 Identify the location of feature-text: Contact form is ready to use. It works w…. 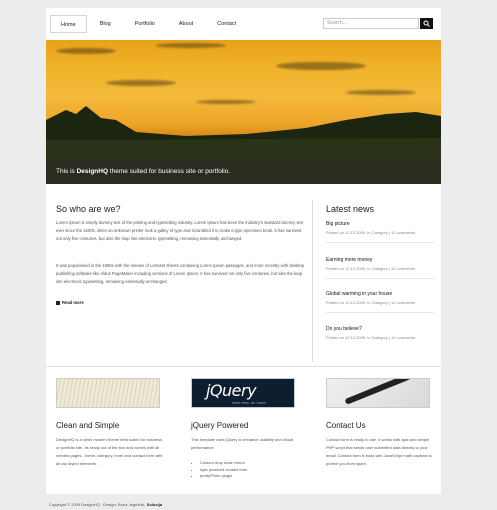
(379, 451).